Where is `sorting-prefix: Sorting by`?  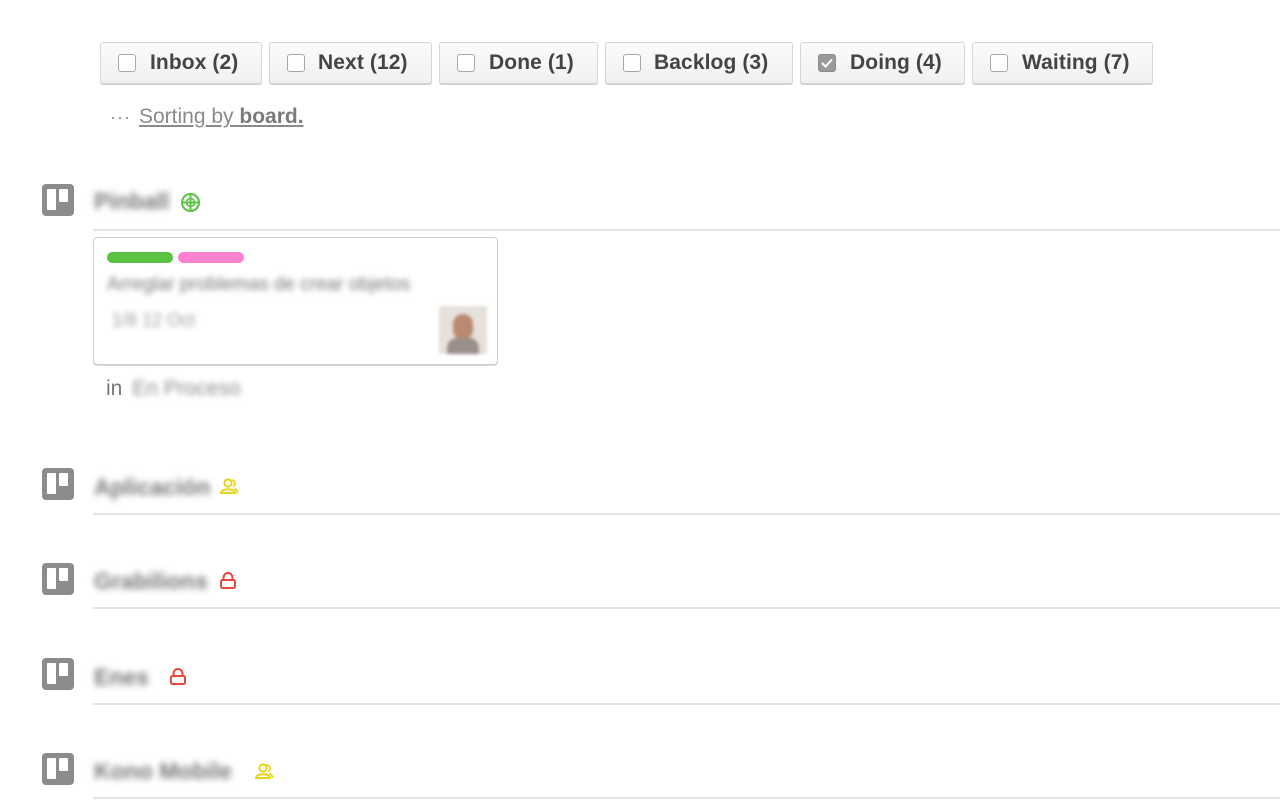 sorting-prefix: Sorting by is located at coordinates (189, 116).